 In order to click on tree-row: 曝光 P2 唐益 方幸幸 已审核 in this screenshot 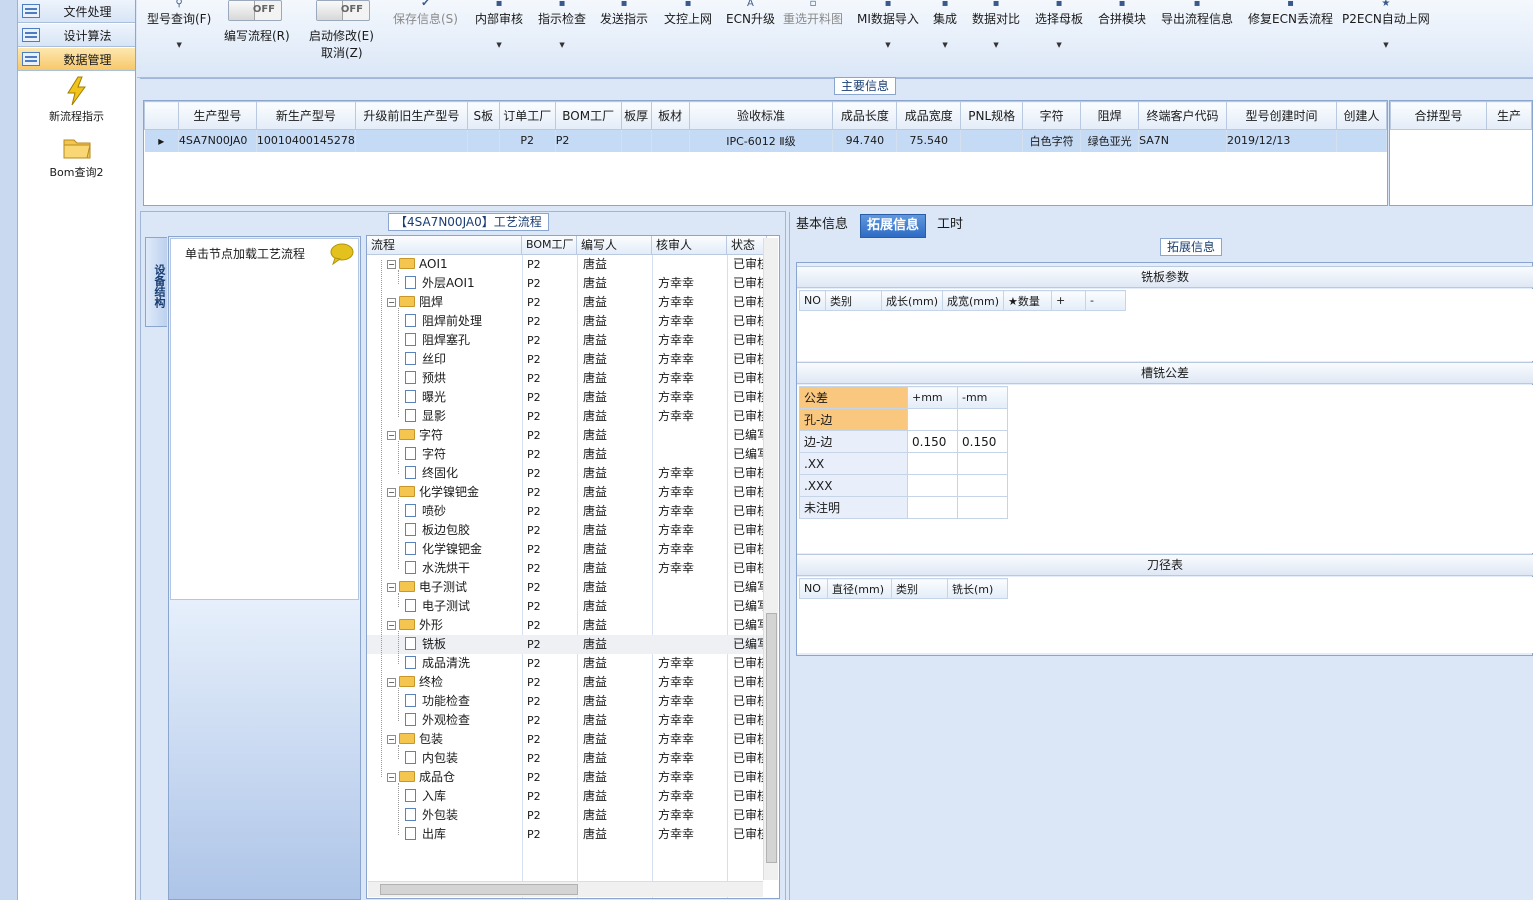, I will do `click(566, 397)`.